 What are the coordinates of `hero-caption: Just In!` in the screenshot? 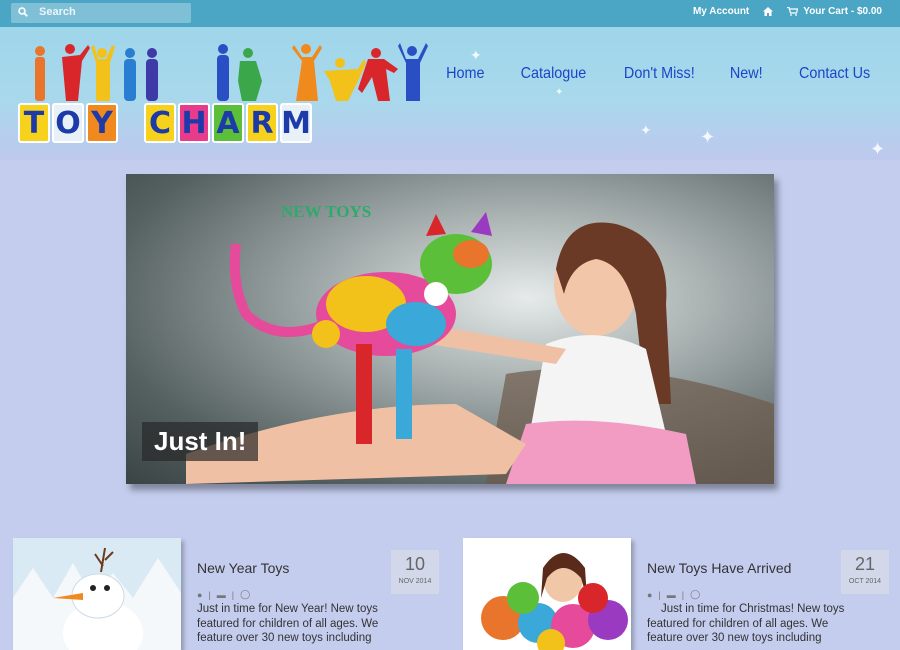 It's located at (200, 441).